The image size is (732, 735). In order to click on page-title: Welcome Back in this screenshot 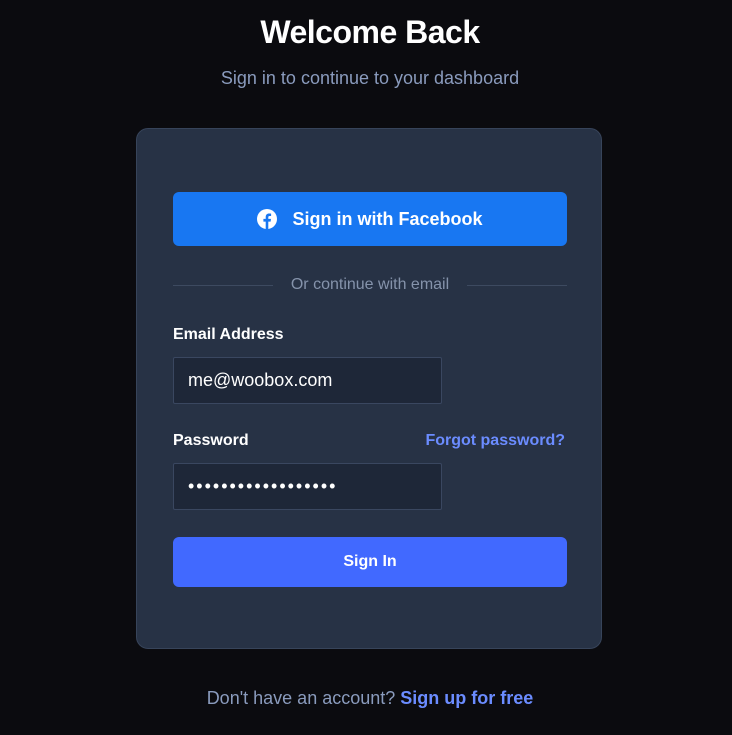, I will do `click(370, 32)`.